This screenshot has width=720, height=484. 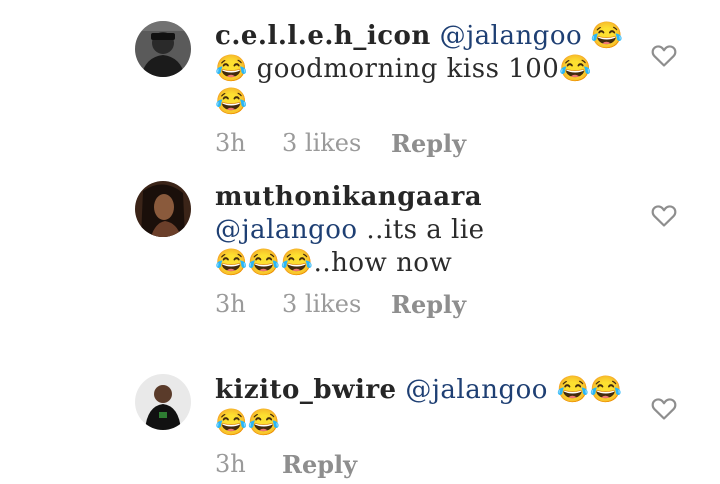 What do you see at coordinates (348, 197) in the screenshot?
I see `comment-username: muthonikangaara` at bounding box center [348, 197].